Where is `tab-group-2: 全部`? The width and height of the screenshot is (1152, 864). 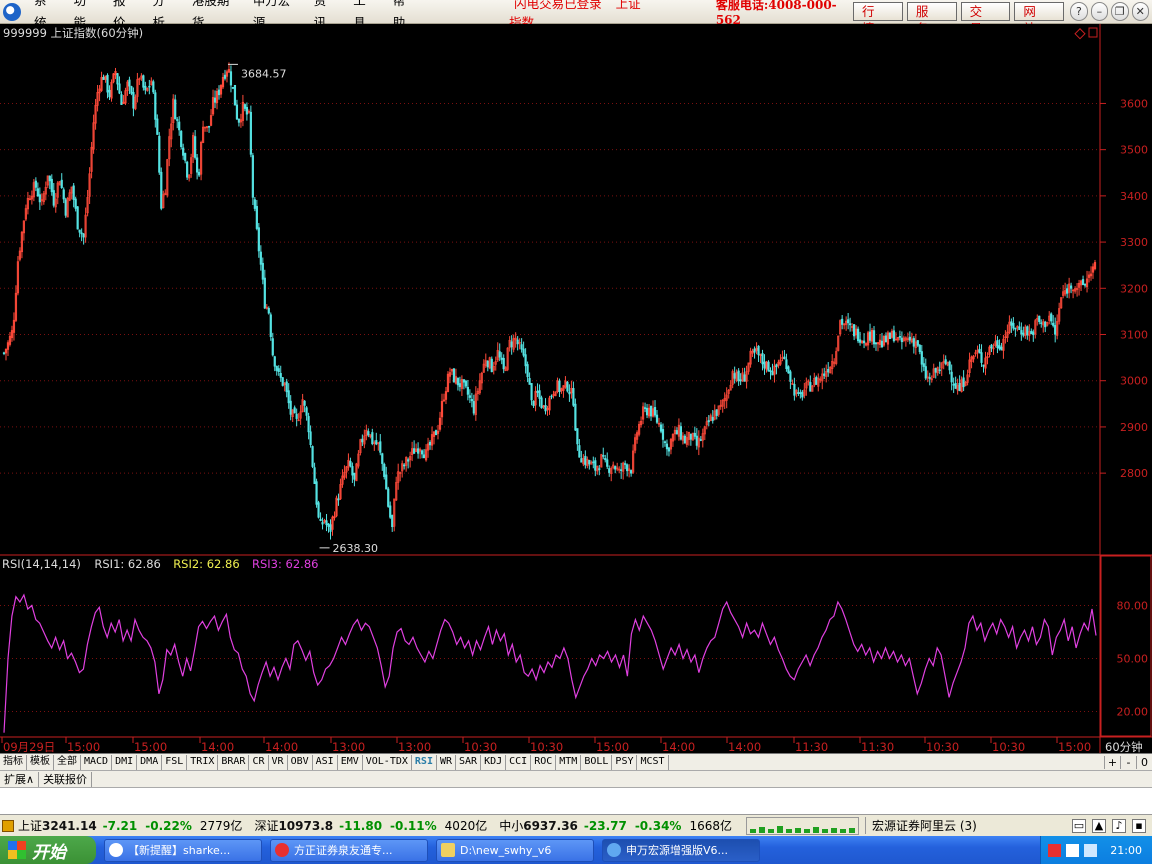 tab-group-2: 全部 is located at coordinates (67, 762).